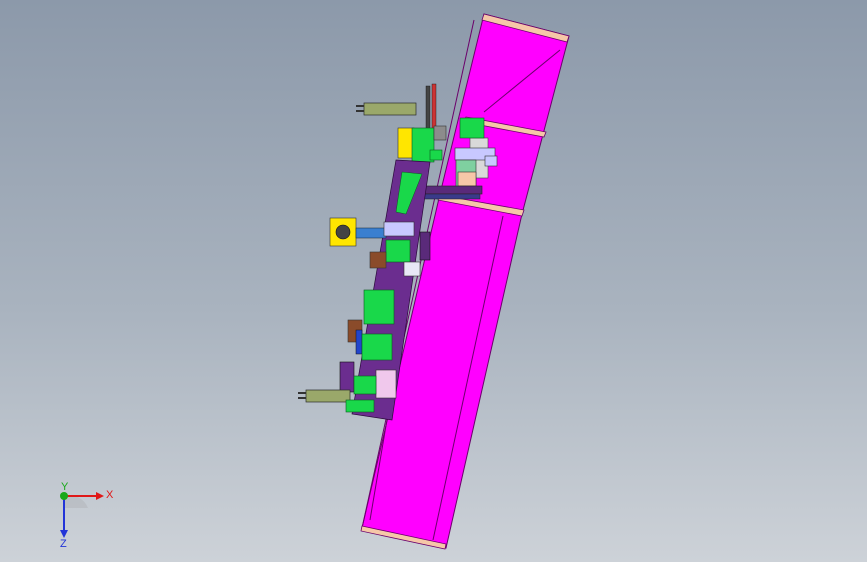 The image size is (867, 562). What do you see at coordinates (467, 179) in the screenshot?
I see `upper-pink-block` at bounding box center [467, 179].